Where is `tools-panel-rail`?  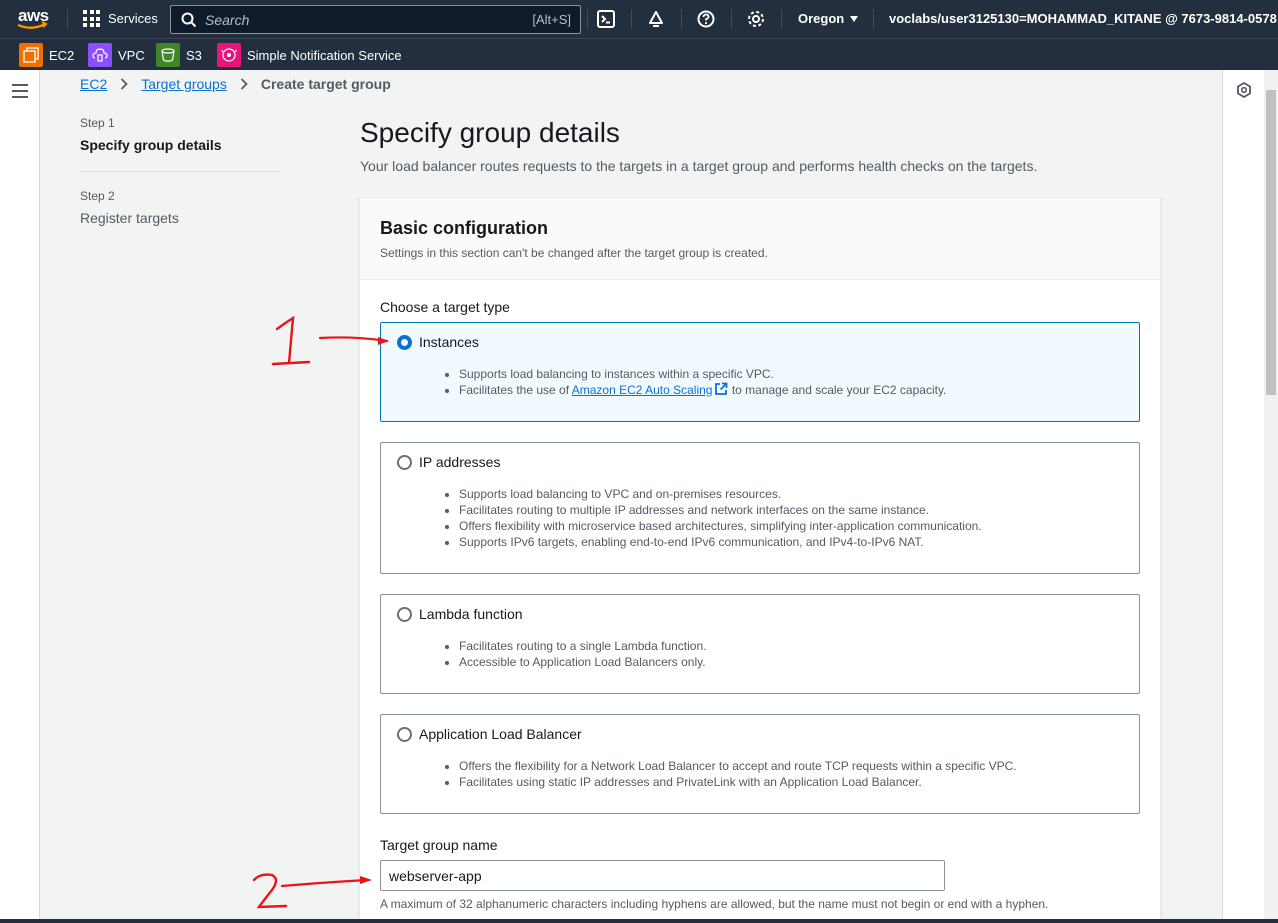
tools-panel-rail is located at coordinates (1243, 496).